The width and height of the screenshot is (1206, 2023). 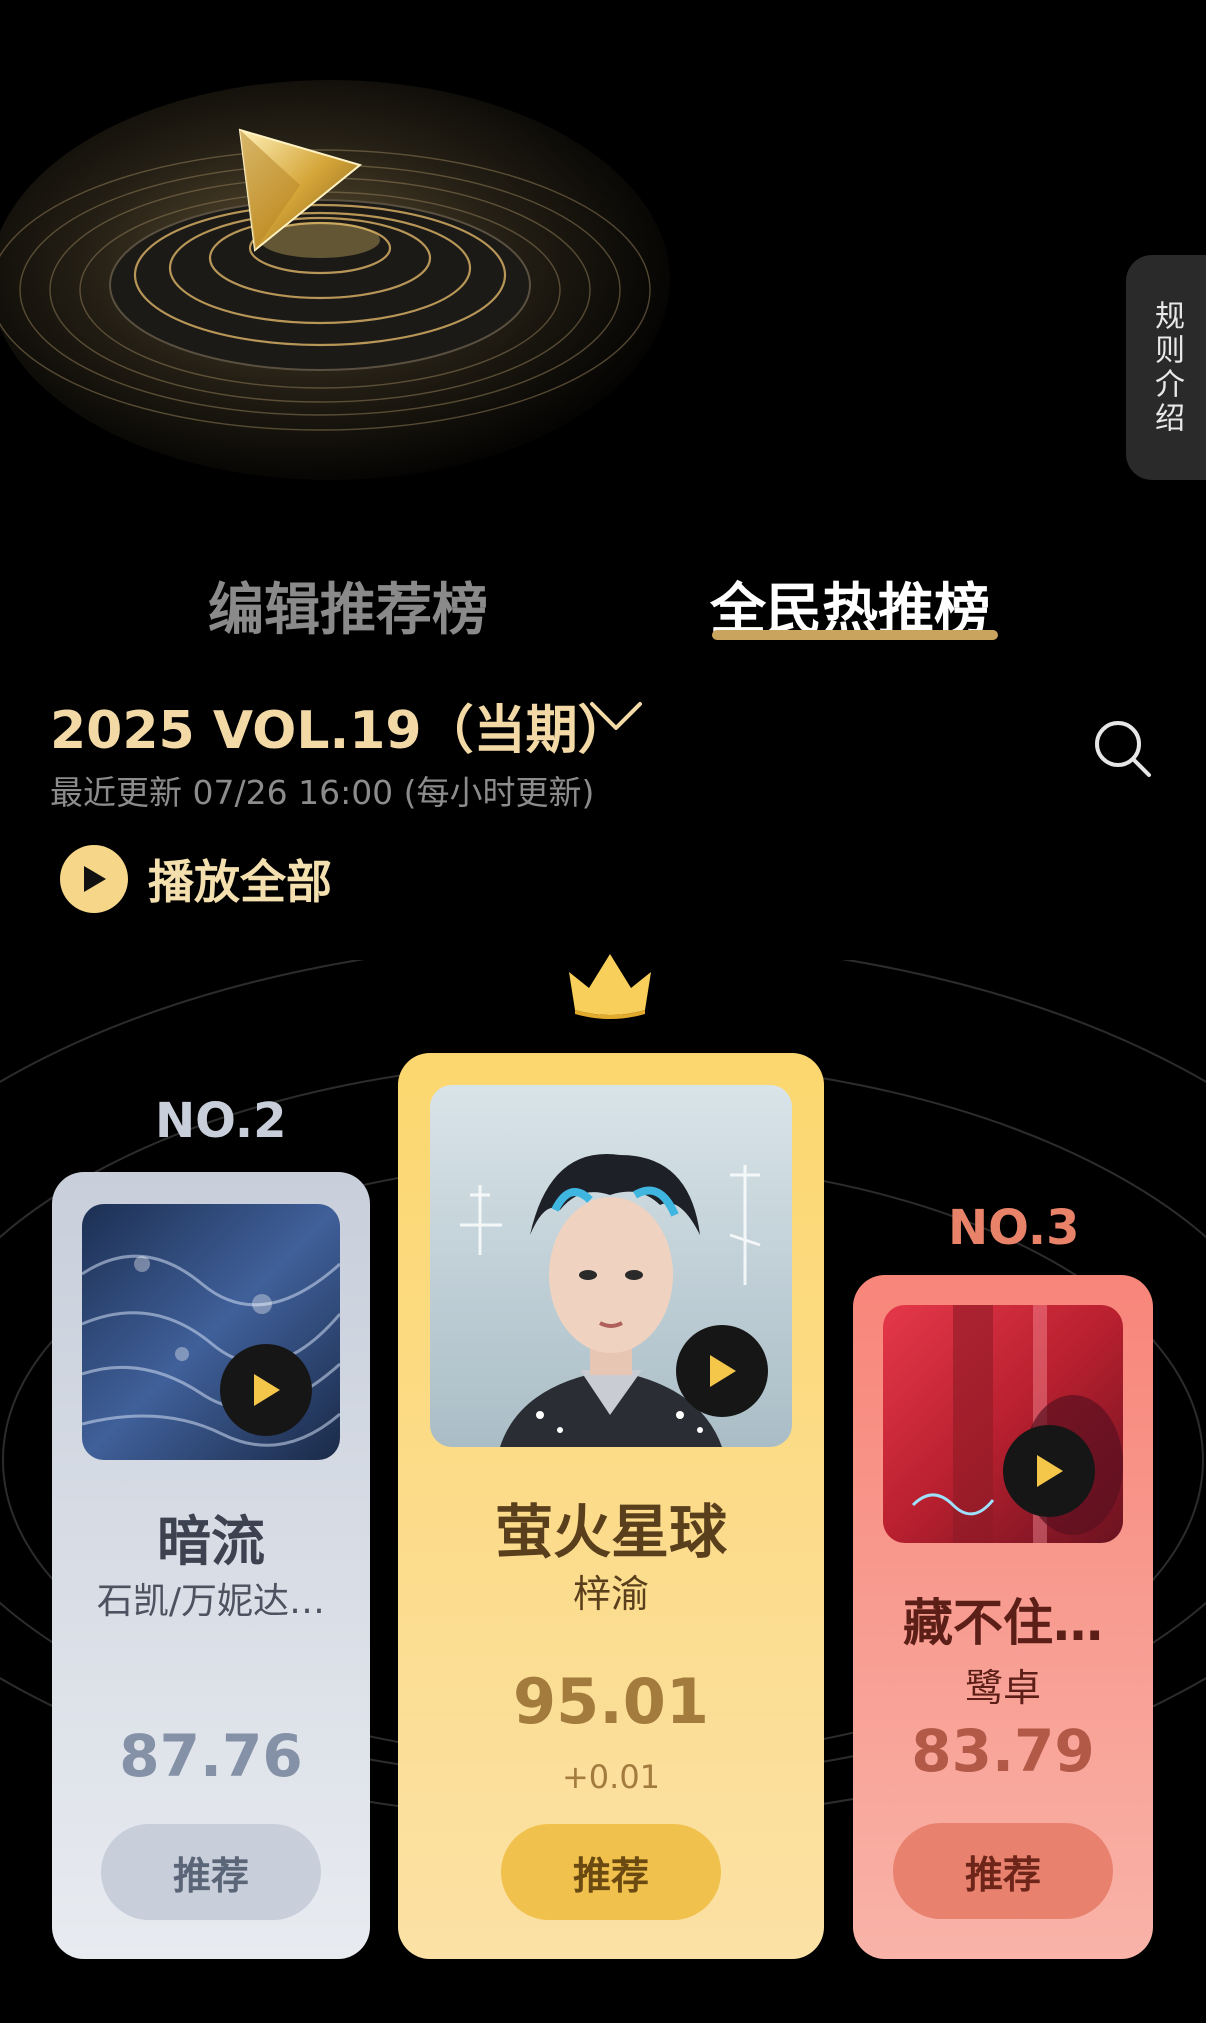 I want to click on chevron-down-icon, so click(x=616, y=716).